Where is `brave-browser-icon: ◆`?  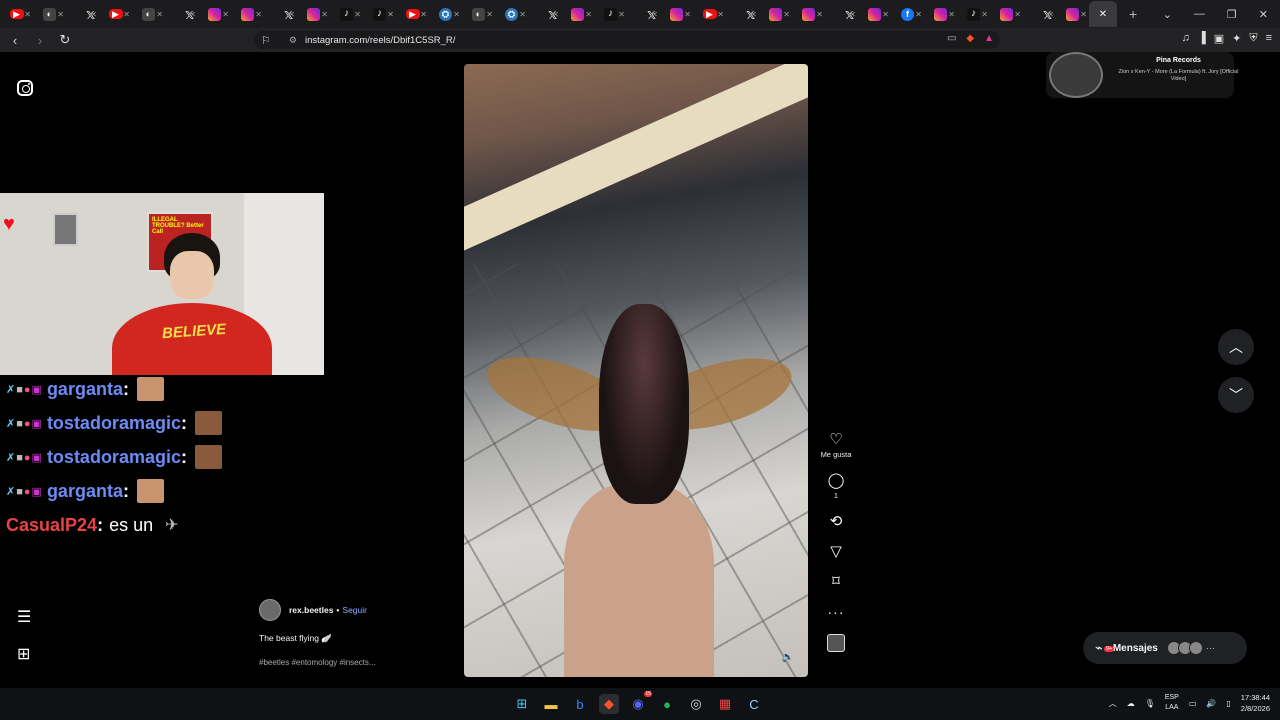 brave-browser-icon: ◆ is located at coordinates (609, 704).